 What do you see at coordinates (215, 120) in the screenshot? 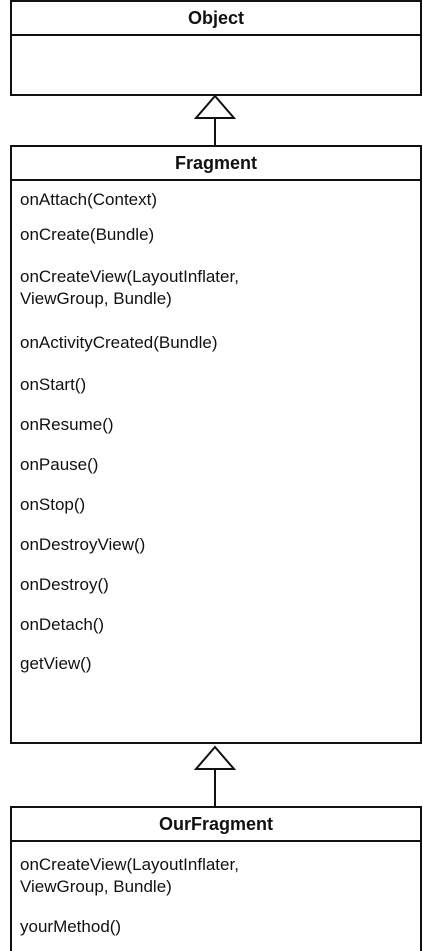
I see `inheritance-arrow-fragment-object` at bounding box center [215, 120].